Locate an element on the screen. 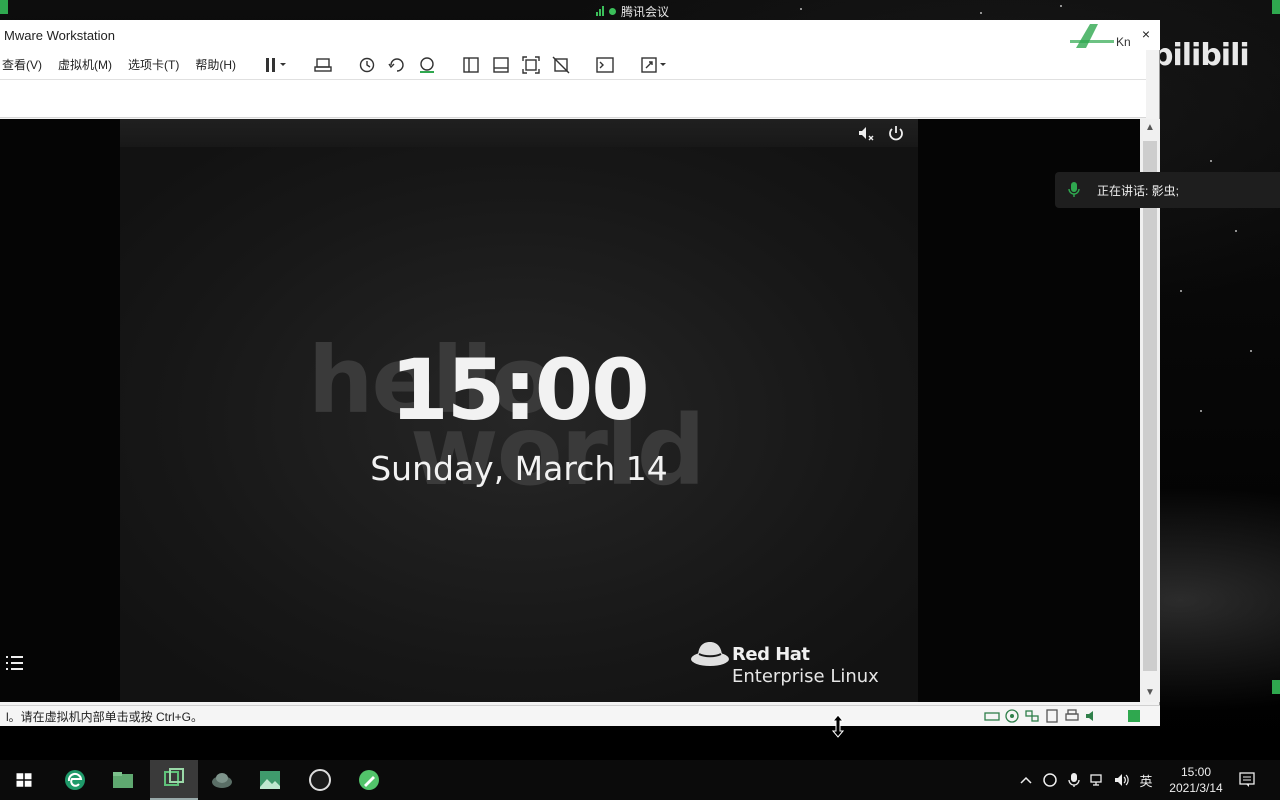 This screenshot has width=1280, height=800. toolbar is located at coordinates (466, 65).